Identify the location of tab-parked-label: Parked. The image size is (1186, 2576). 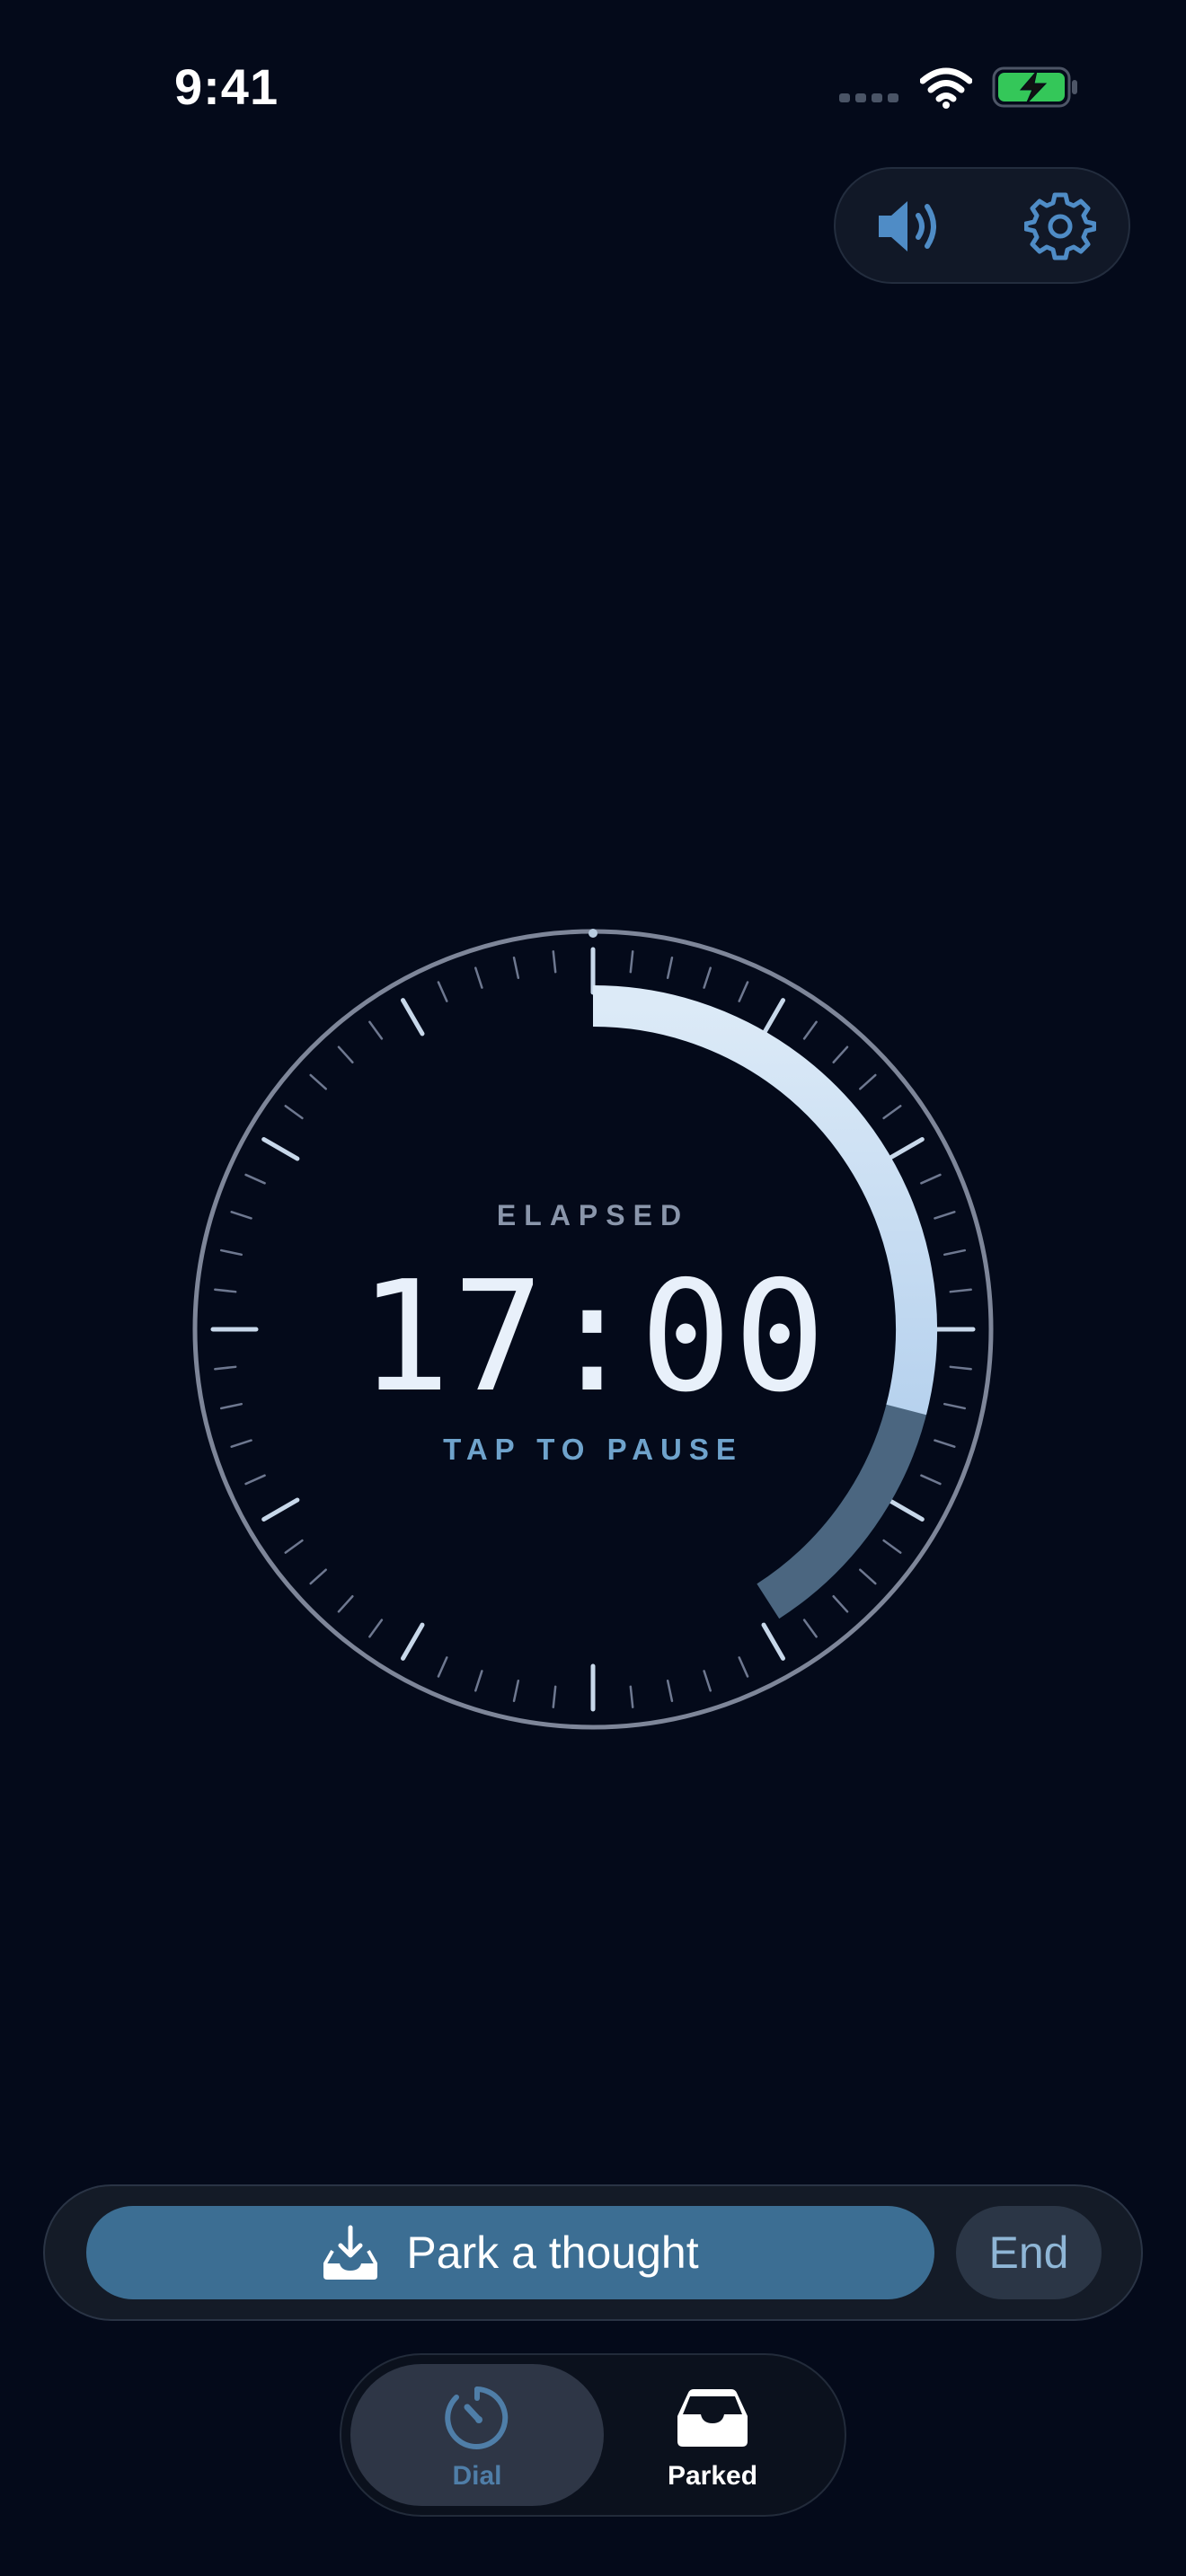
(712, 2476).